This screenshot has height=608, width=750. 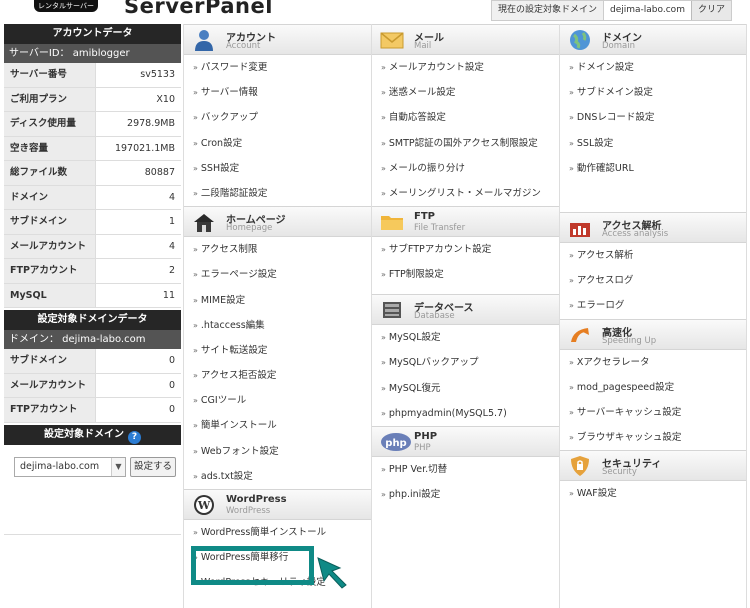 I want to click on menu-item-label: アクセス制限, so click(x=229, y=250).